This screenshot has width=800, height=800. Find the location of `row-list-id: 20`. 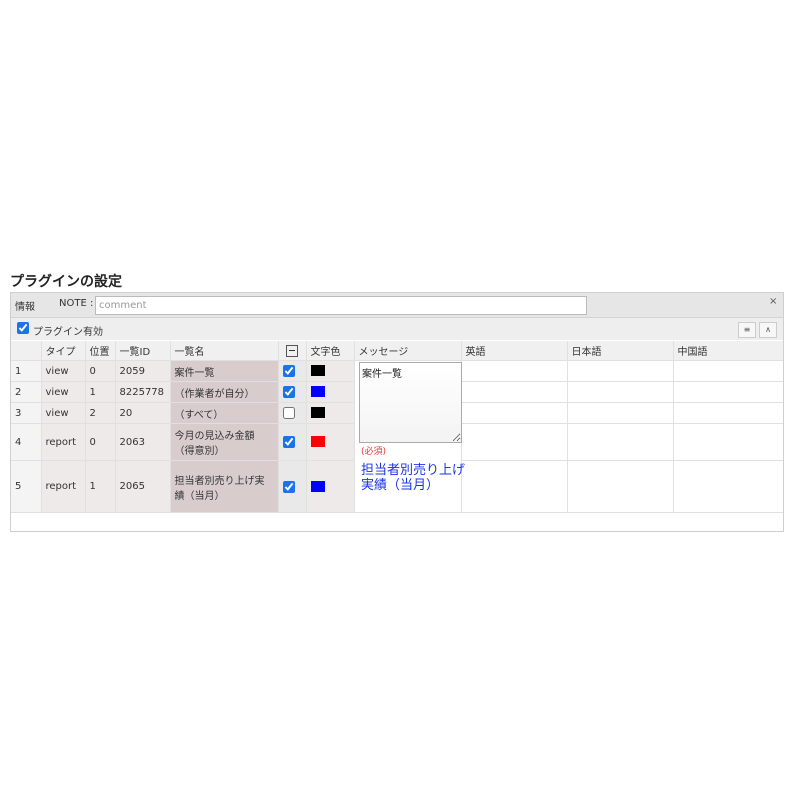

row-list-id: 20 is located at coordinates (143, 413).